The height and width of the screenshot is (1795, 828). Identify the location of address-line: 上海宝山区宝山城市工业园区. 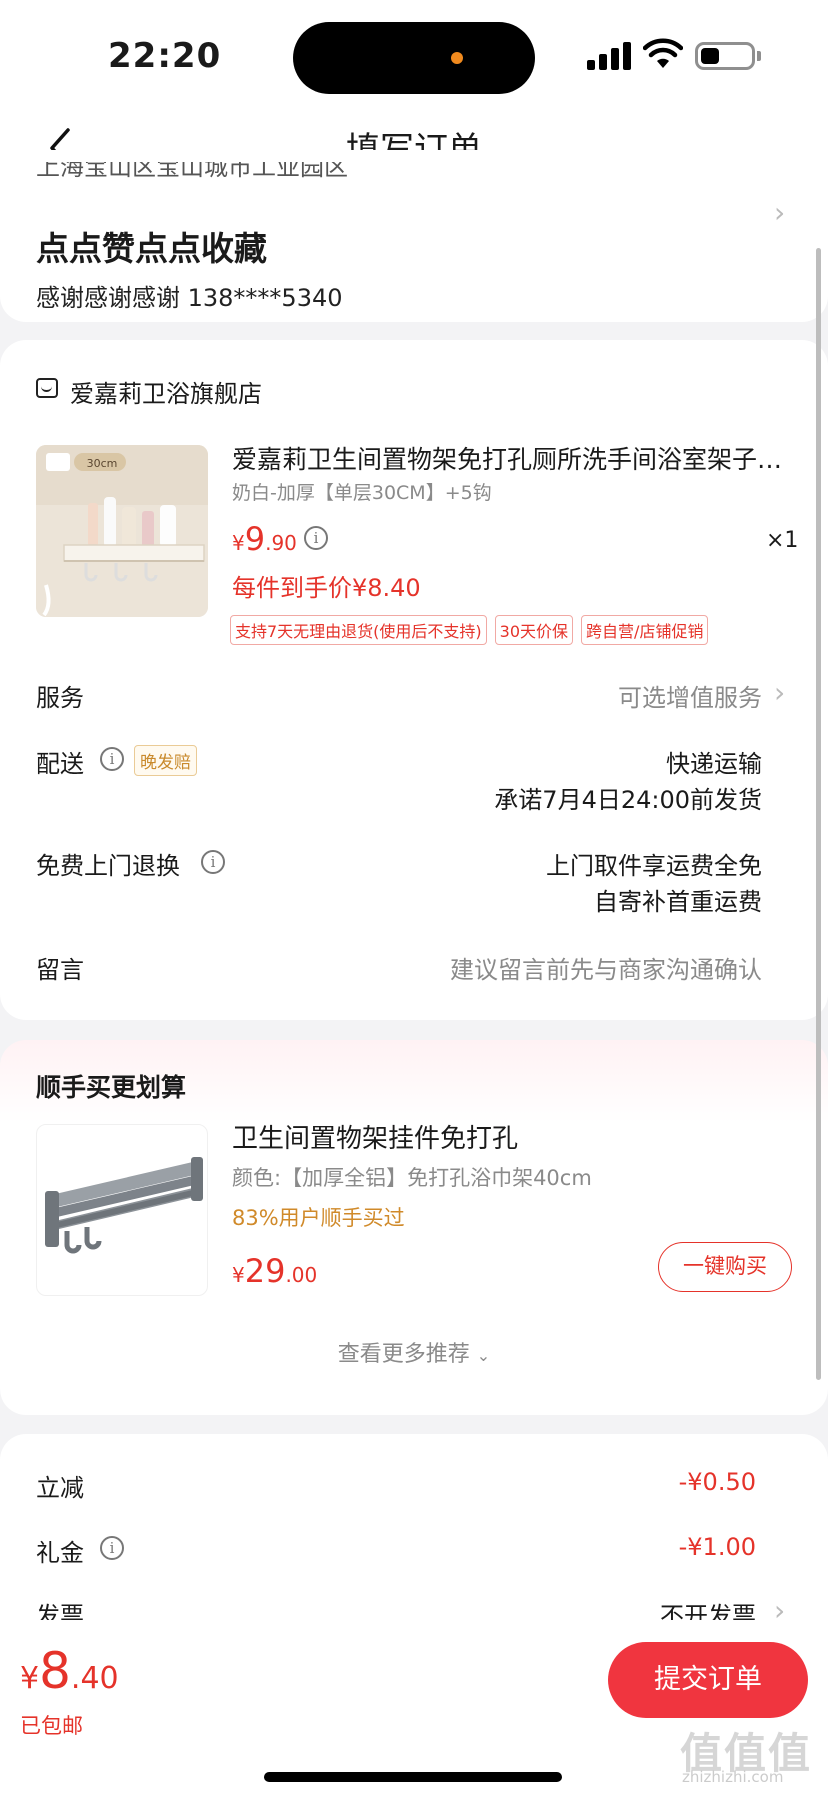
(192, 171).